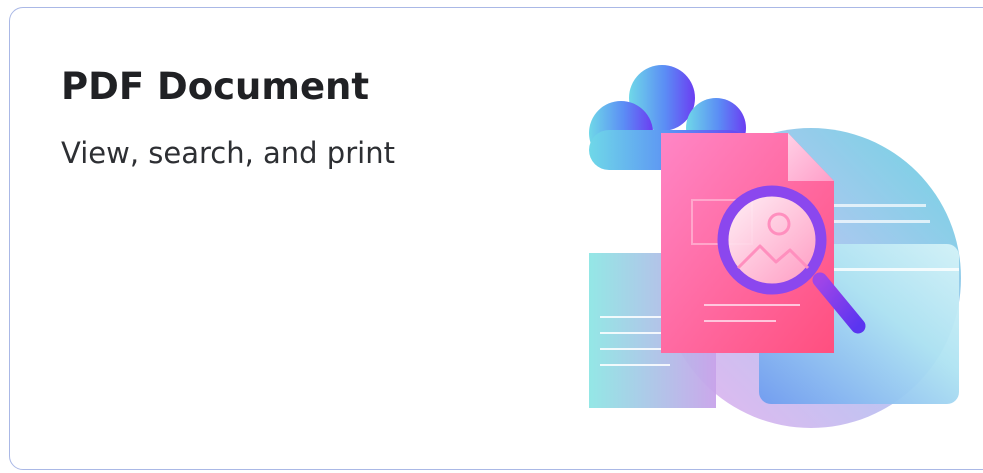  I want to click on card-subtitle: View, search, and print, so click(228, 153).